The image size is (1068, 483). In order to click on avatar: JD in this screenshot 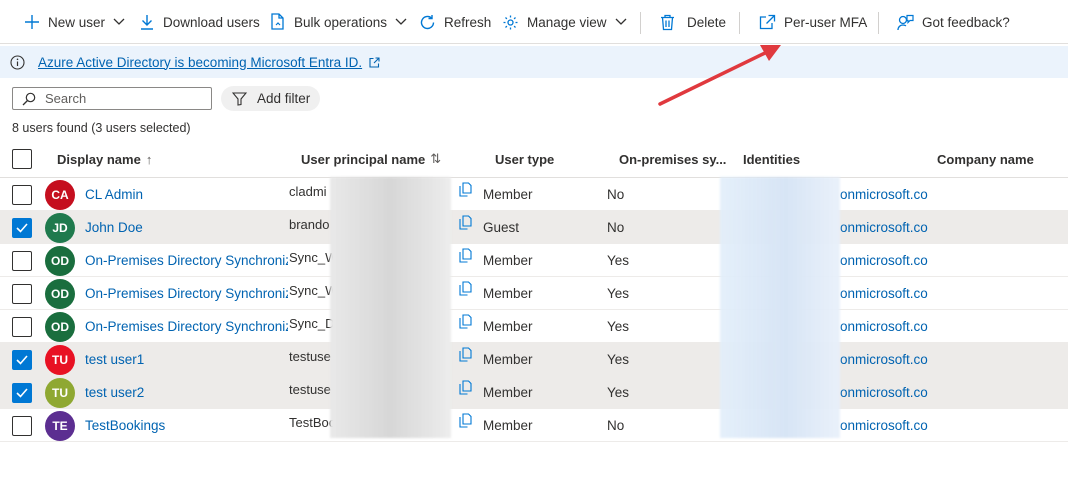, I will do `click(60, 227)`.